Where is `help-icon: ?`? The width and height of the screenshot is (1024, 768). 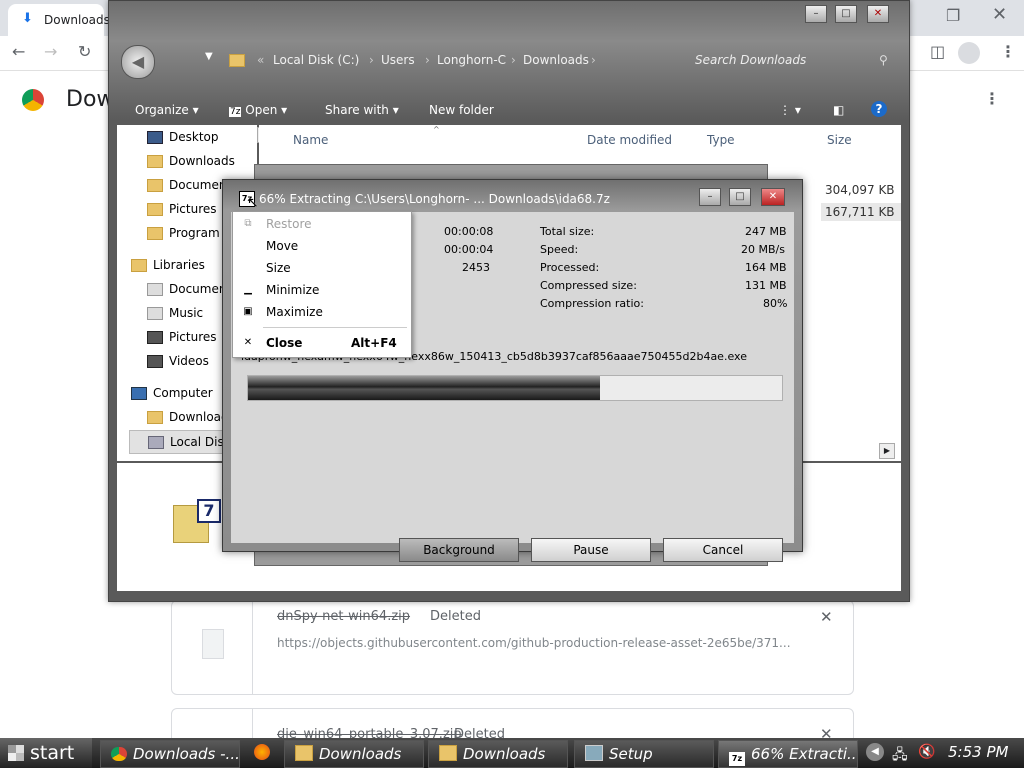
help-icon: ? is located at coordinates (879, 109).